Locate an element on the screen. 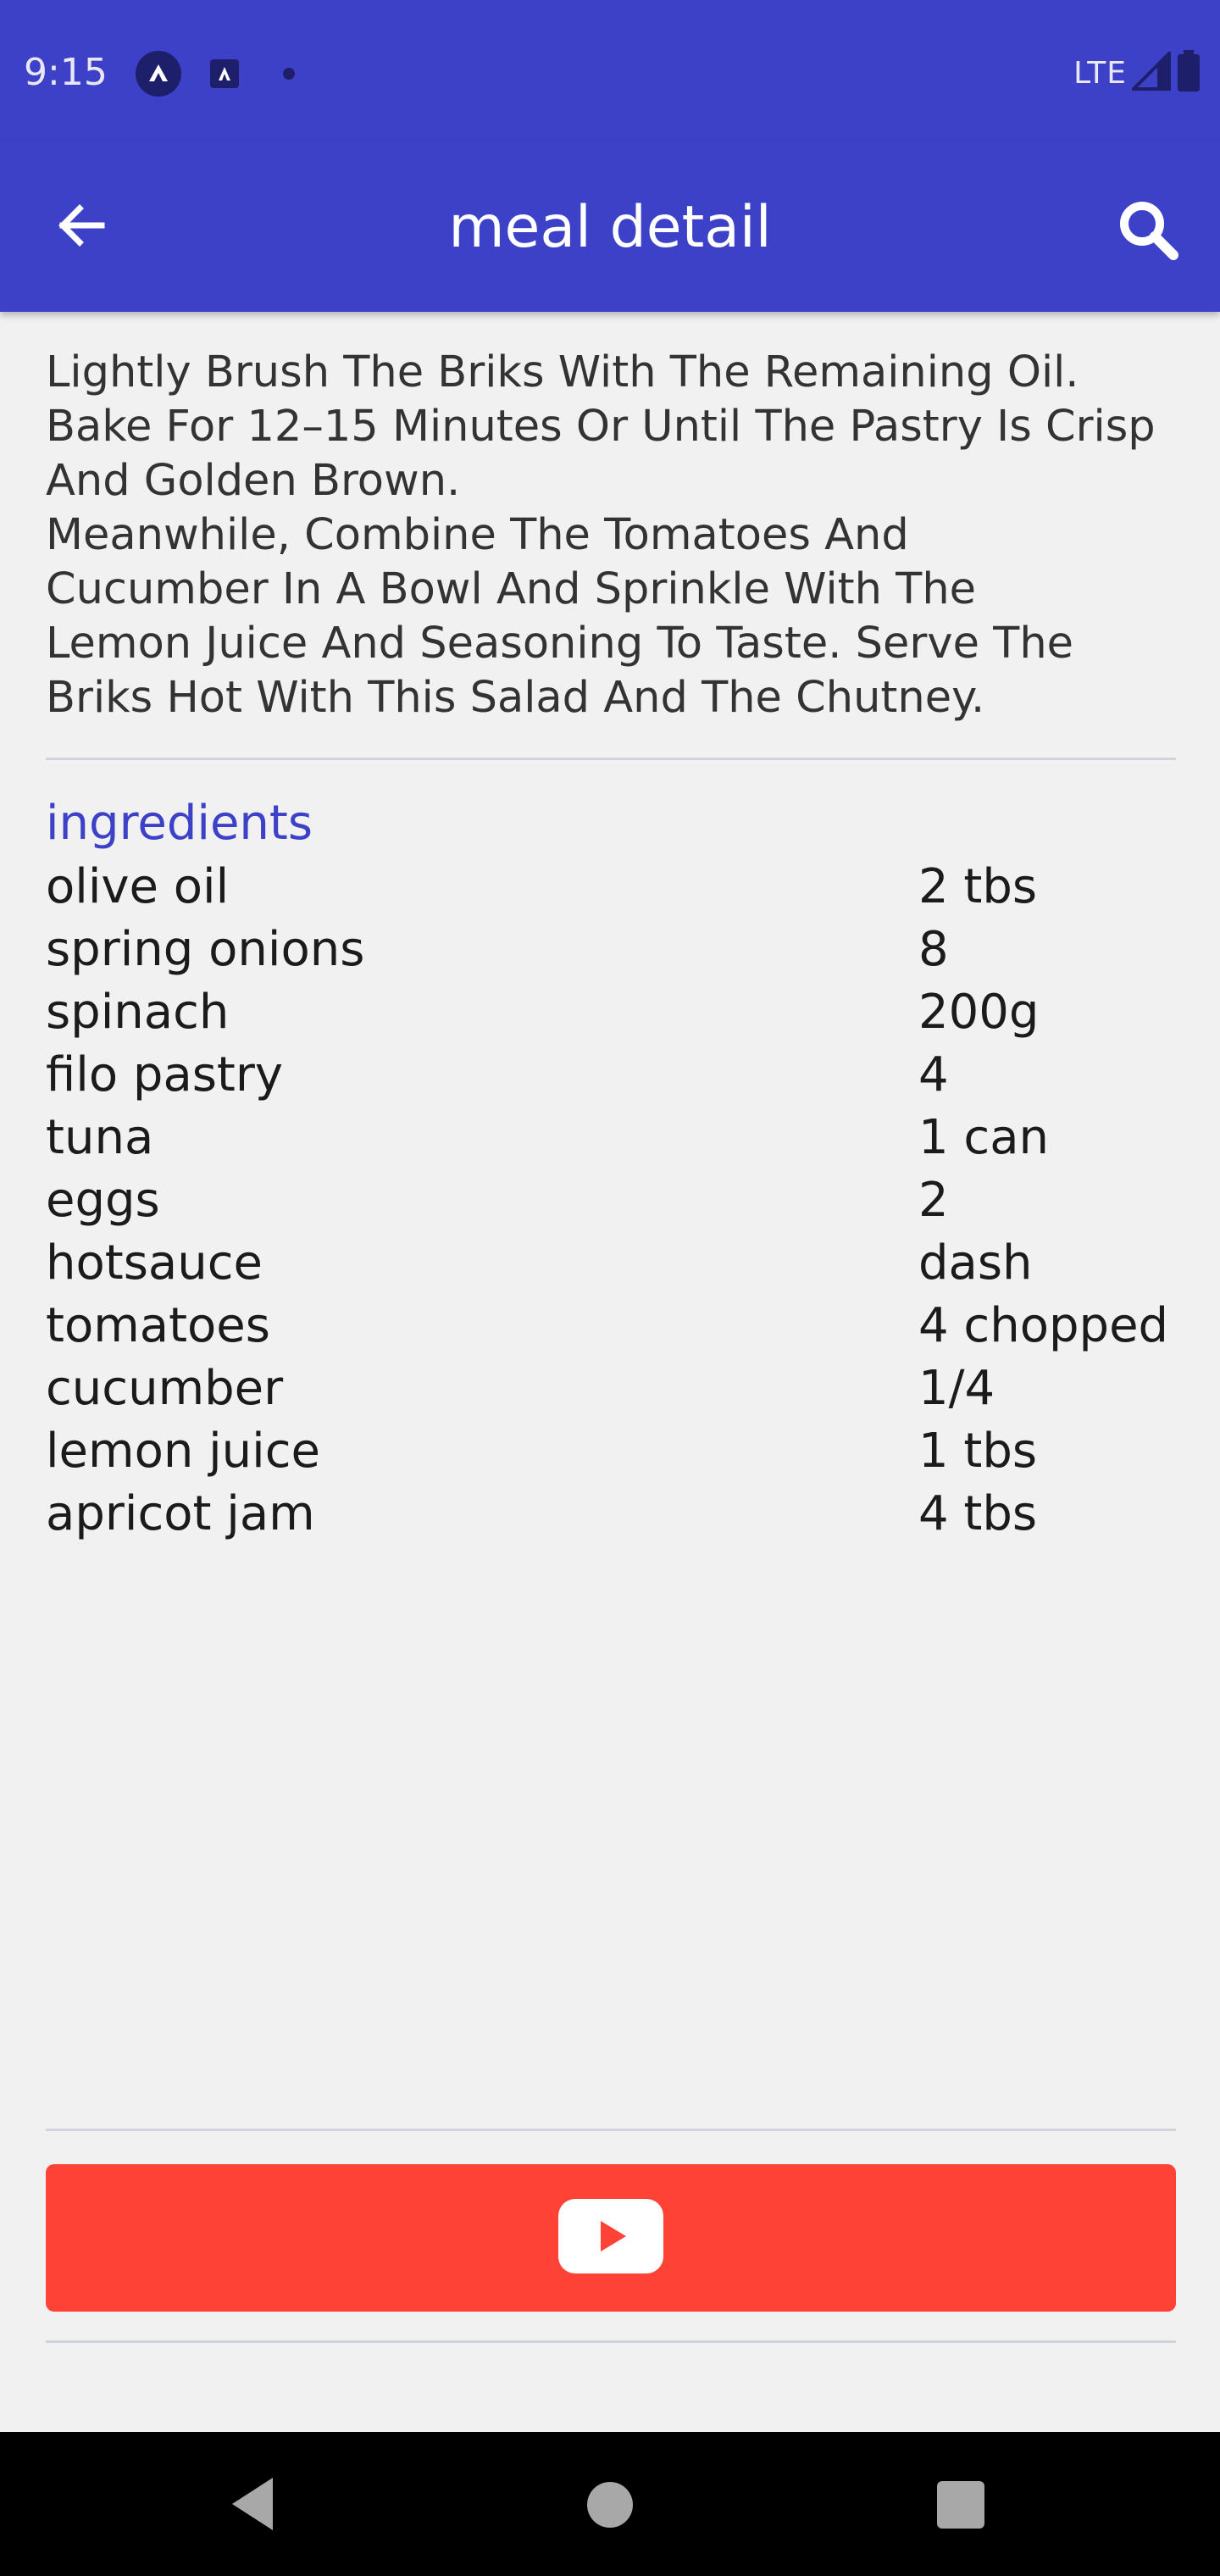 Image resolution: width=1220 pixels, height=2576 pixels. circle-home-icon is located at coordinates (610, 2505).